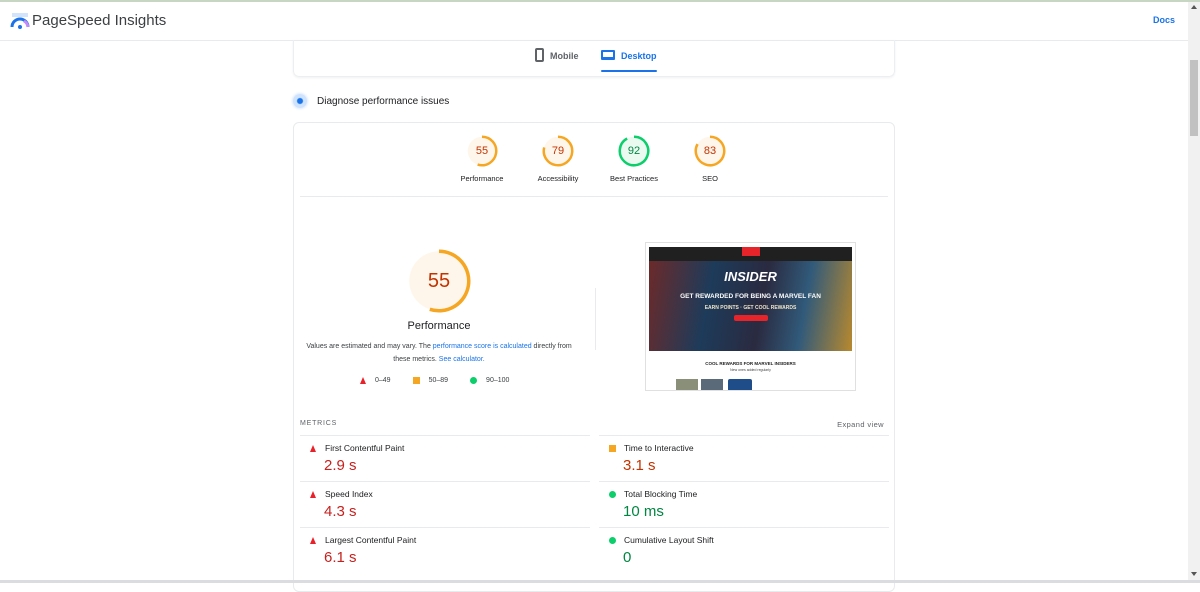 The image size is (1200, 592). I want to click on device-tabs: Mobile Desktop, so click(594, 58).